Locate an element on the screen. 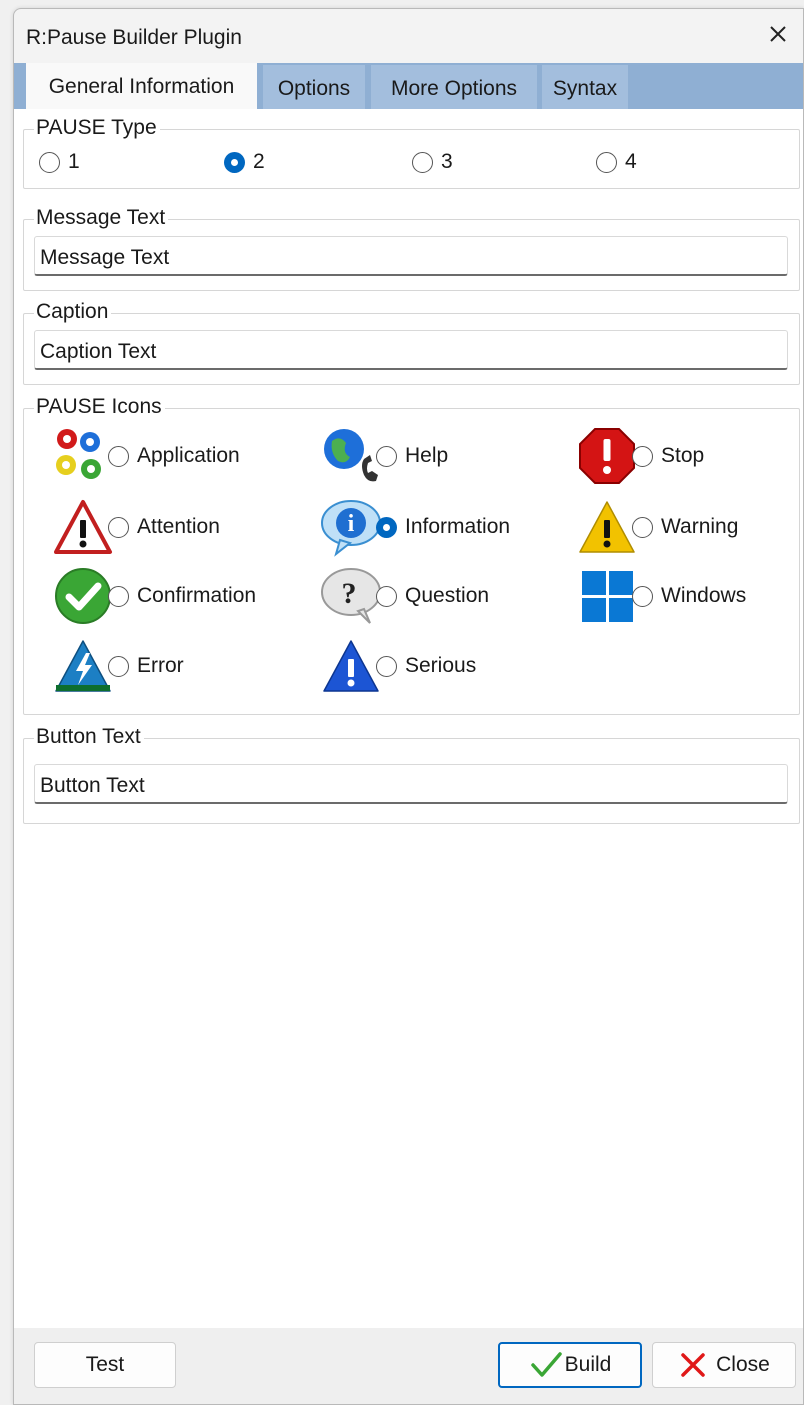 This screenshot has width=804, height=1405. gears-icon is located at coordinates (78, 454).